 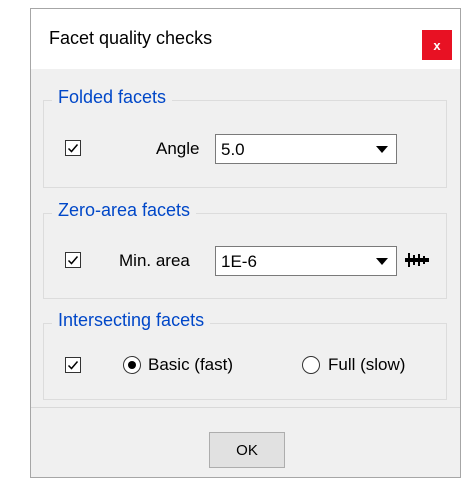 I want to click on folded-facets-legend: Folded facets, so click(x=112, y=97).